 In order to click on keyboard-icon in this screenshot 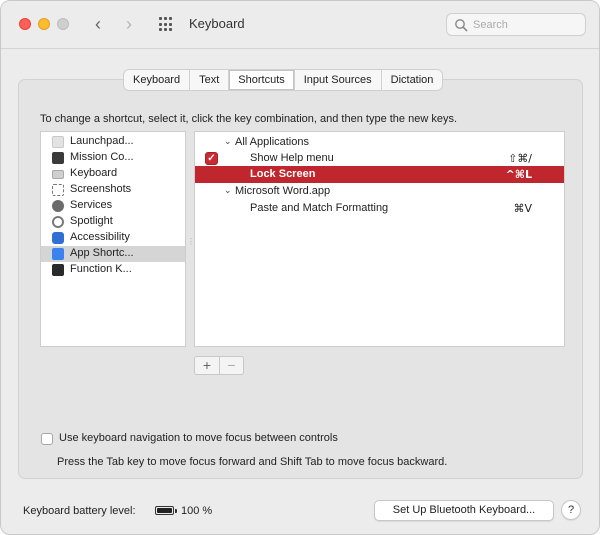, I will do `click(58, 174)`.